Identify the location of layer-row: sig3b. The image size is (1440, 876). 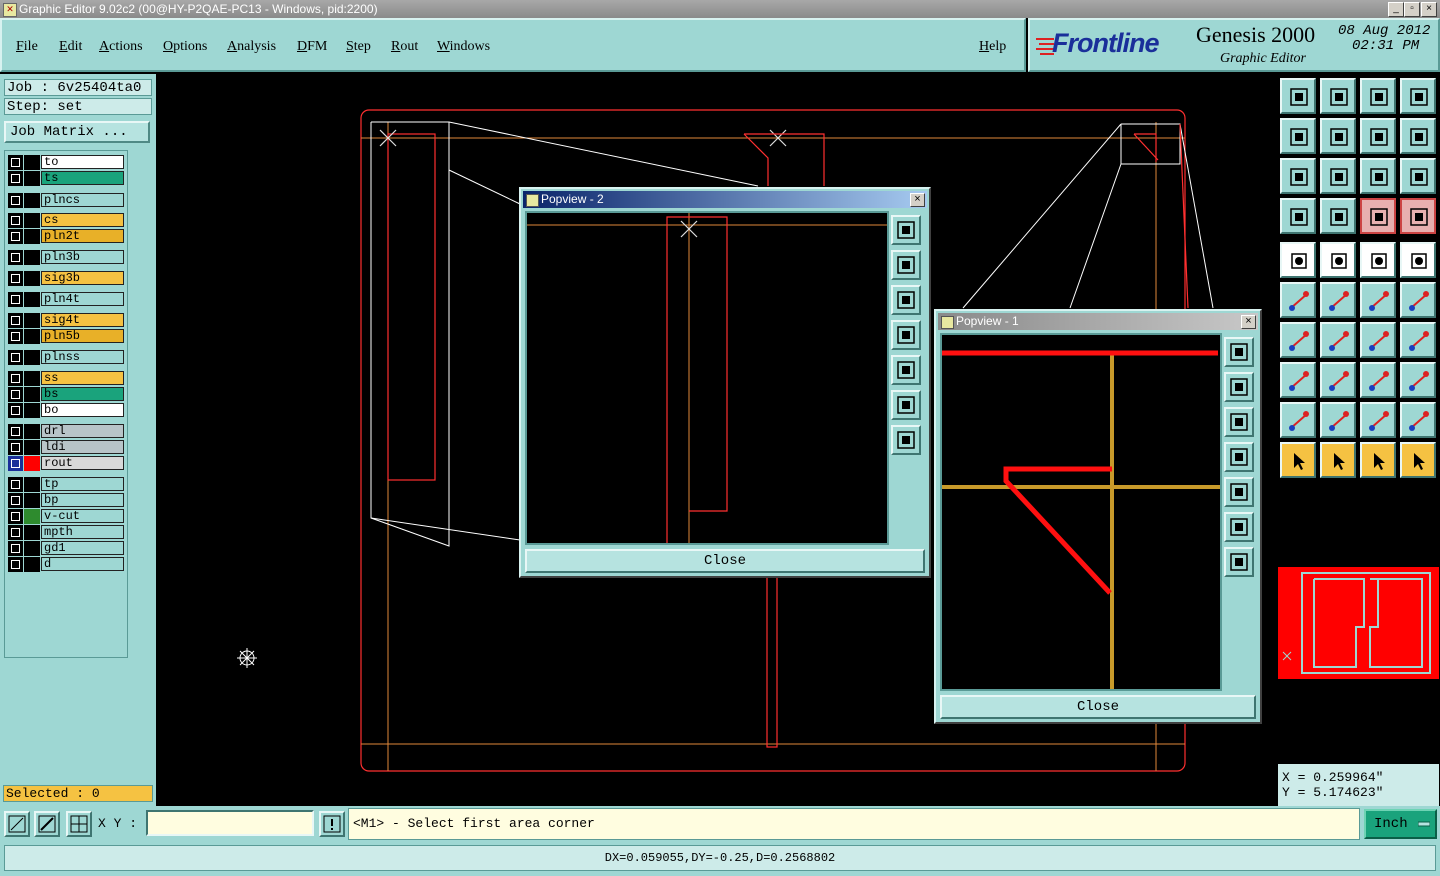
(67, 278).